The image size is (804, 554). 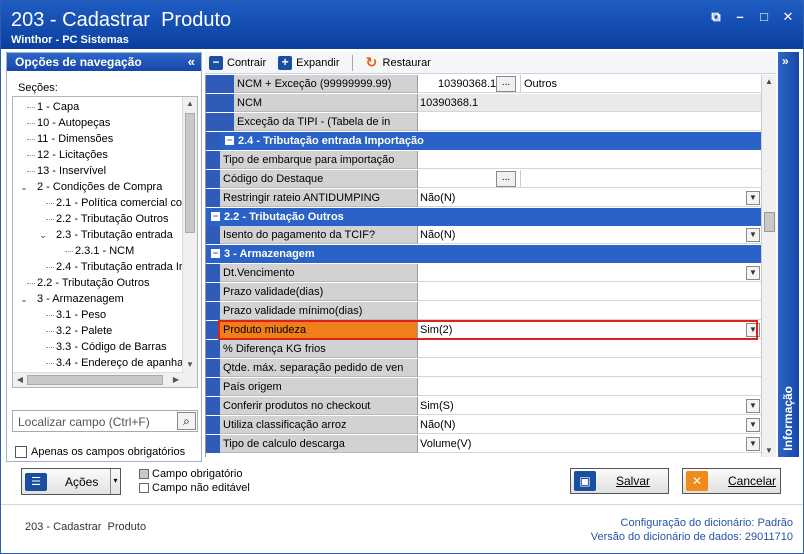 I want to click on tree-item: 3.1 - Peso, so click(x=98, y=315).